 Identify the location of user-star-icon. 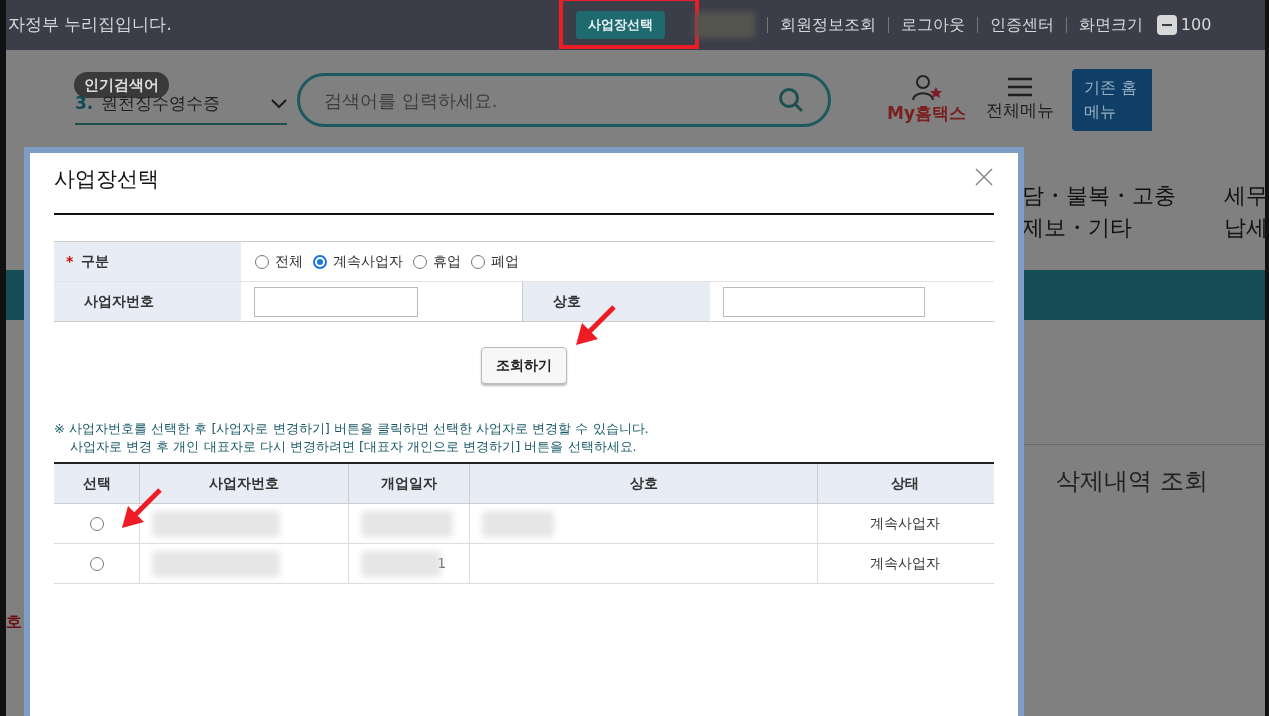
(926, 87).